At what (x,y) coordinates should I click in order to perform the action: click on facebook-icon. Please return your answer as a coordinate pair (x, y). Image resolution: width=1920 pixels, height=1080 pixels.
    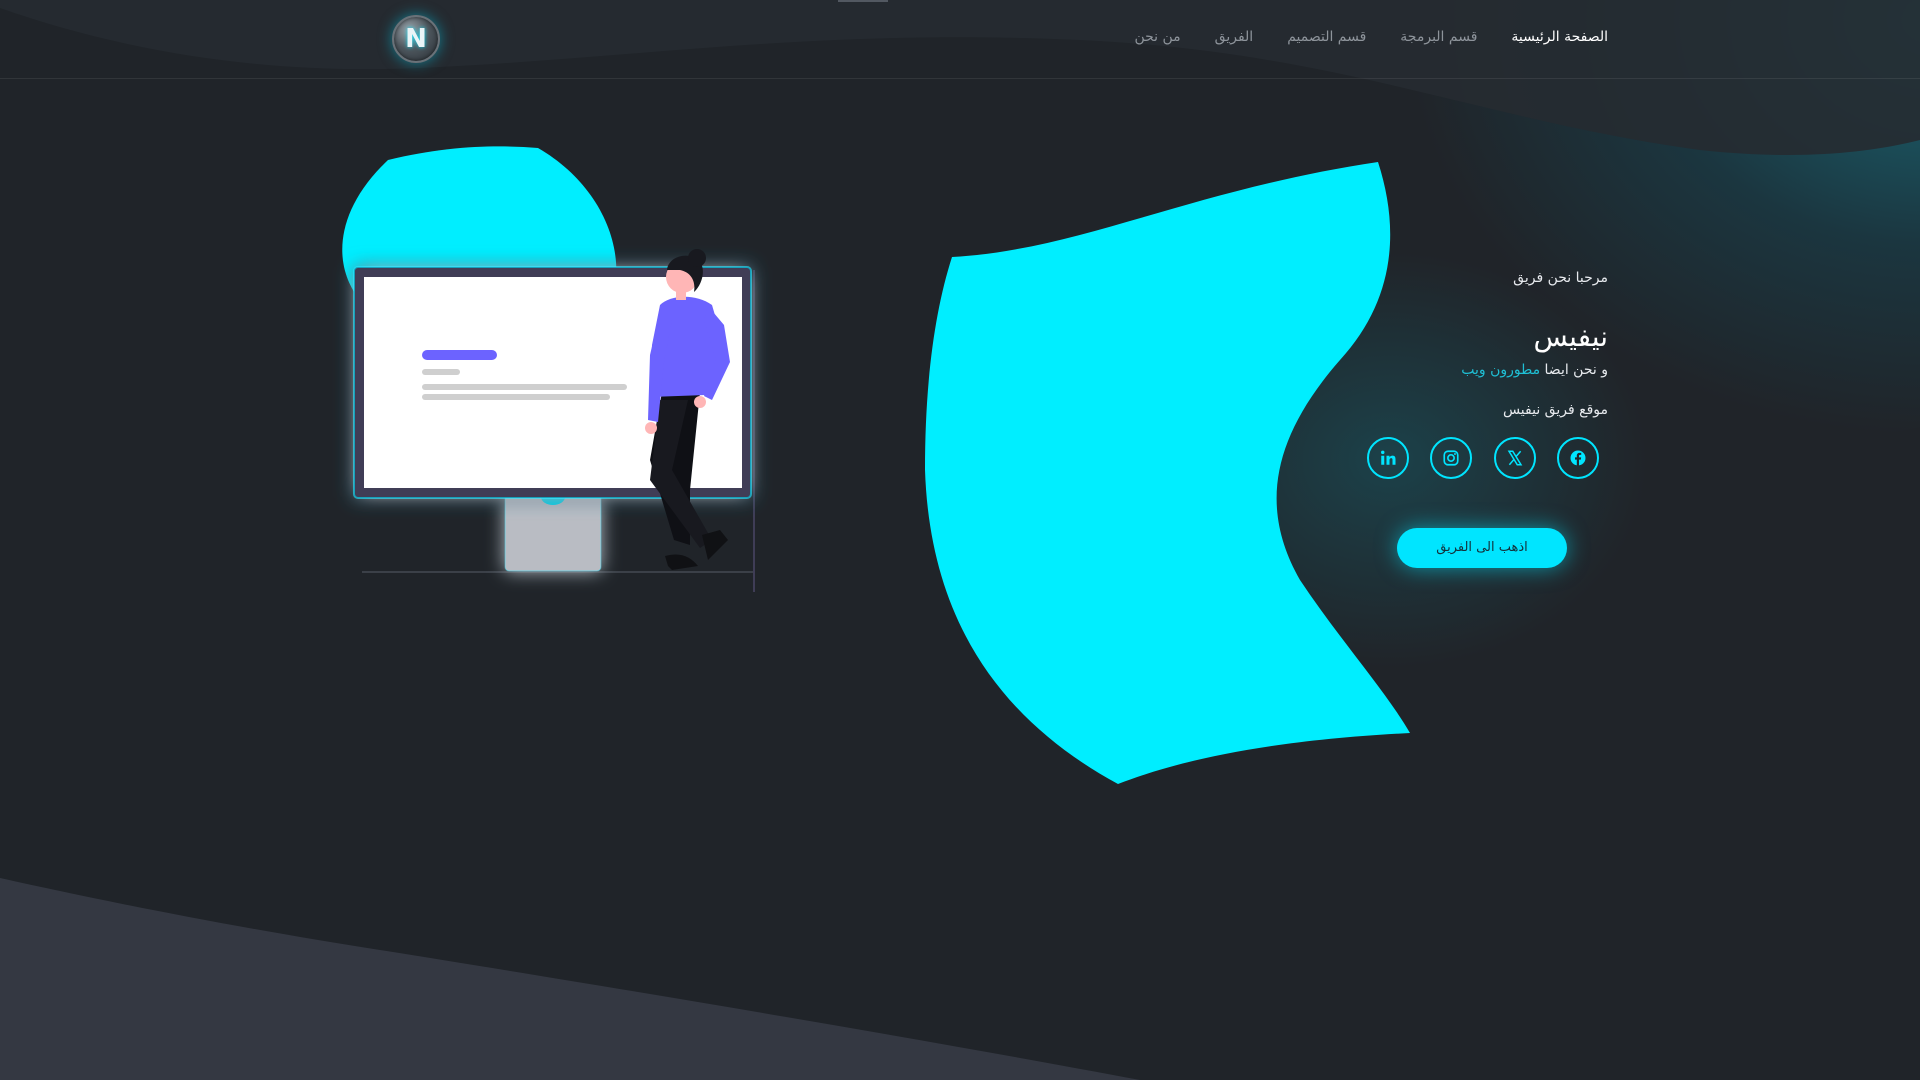
    Looking at the image, I should click on (1578, 458).